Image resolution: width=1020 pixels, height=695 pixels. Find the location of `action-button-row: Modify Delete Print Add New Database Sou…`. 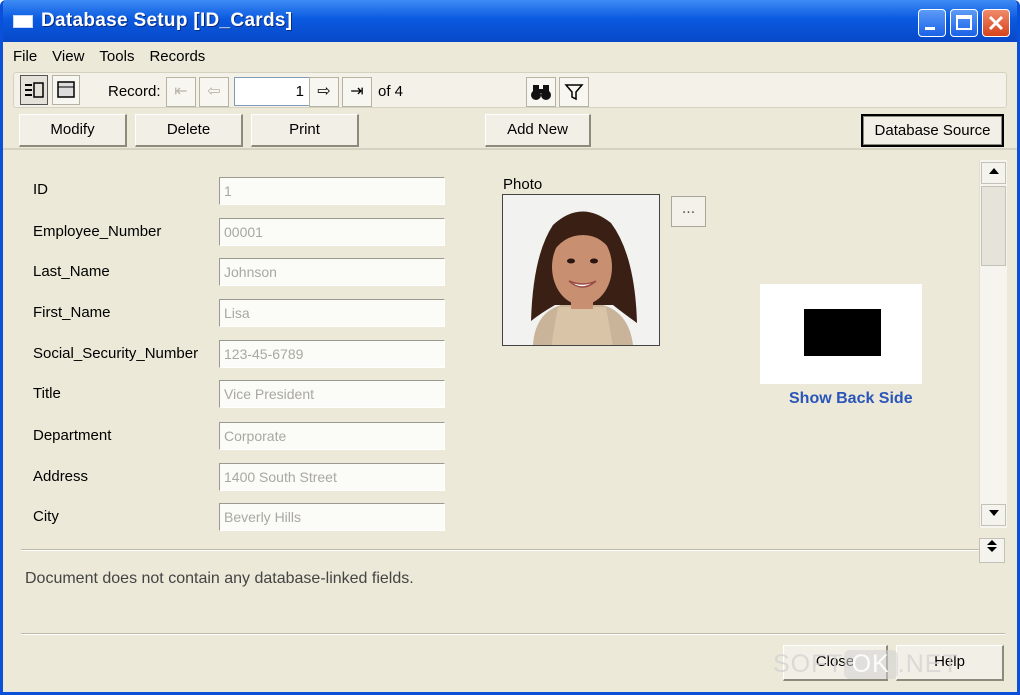

action-button-row: Modify Delete Print Add New Database Sou… is located at coordinates (510, 130).